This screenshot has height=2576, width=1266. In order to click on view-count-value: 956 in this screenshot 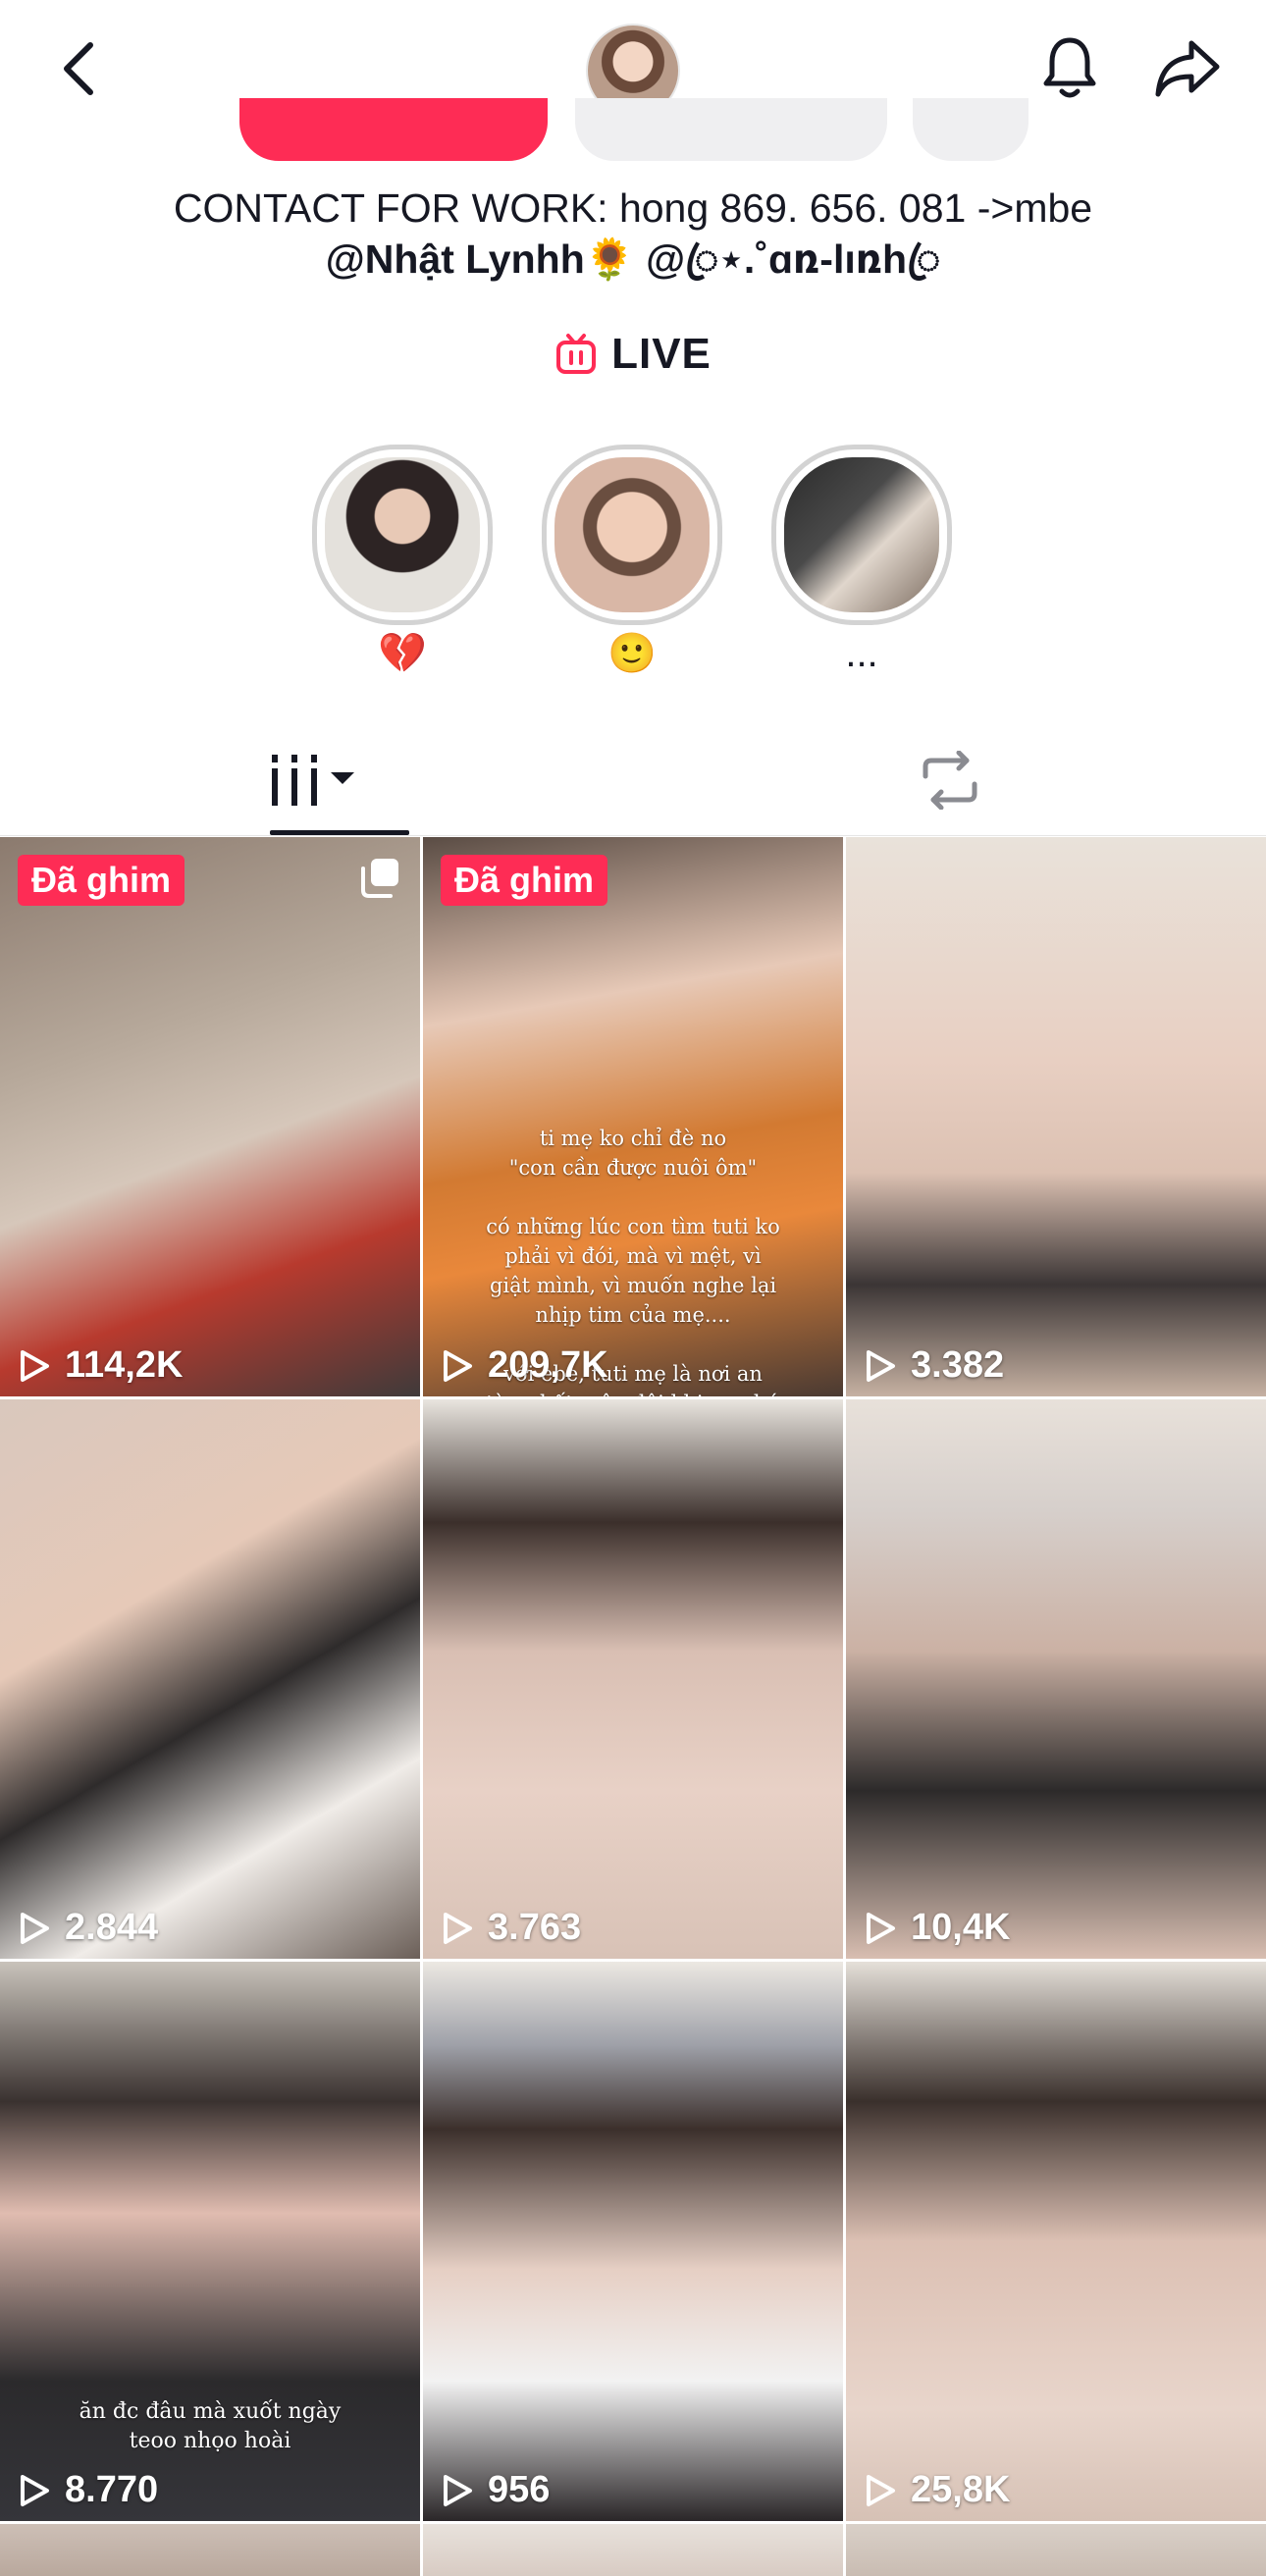, I will do `click(519, 2489)`.